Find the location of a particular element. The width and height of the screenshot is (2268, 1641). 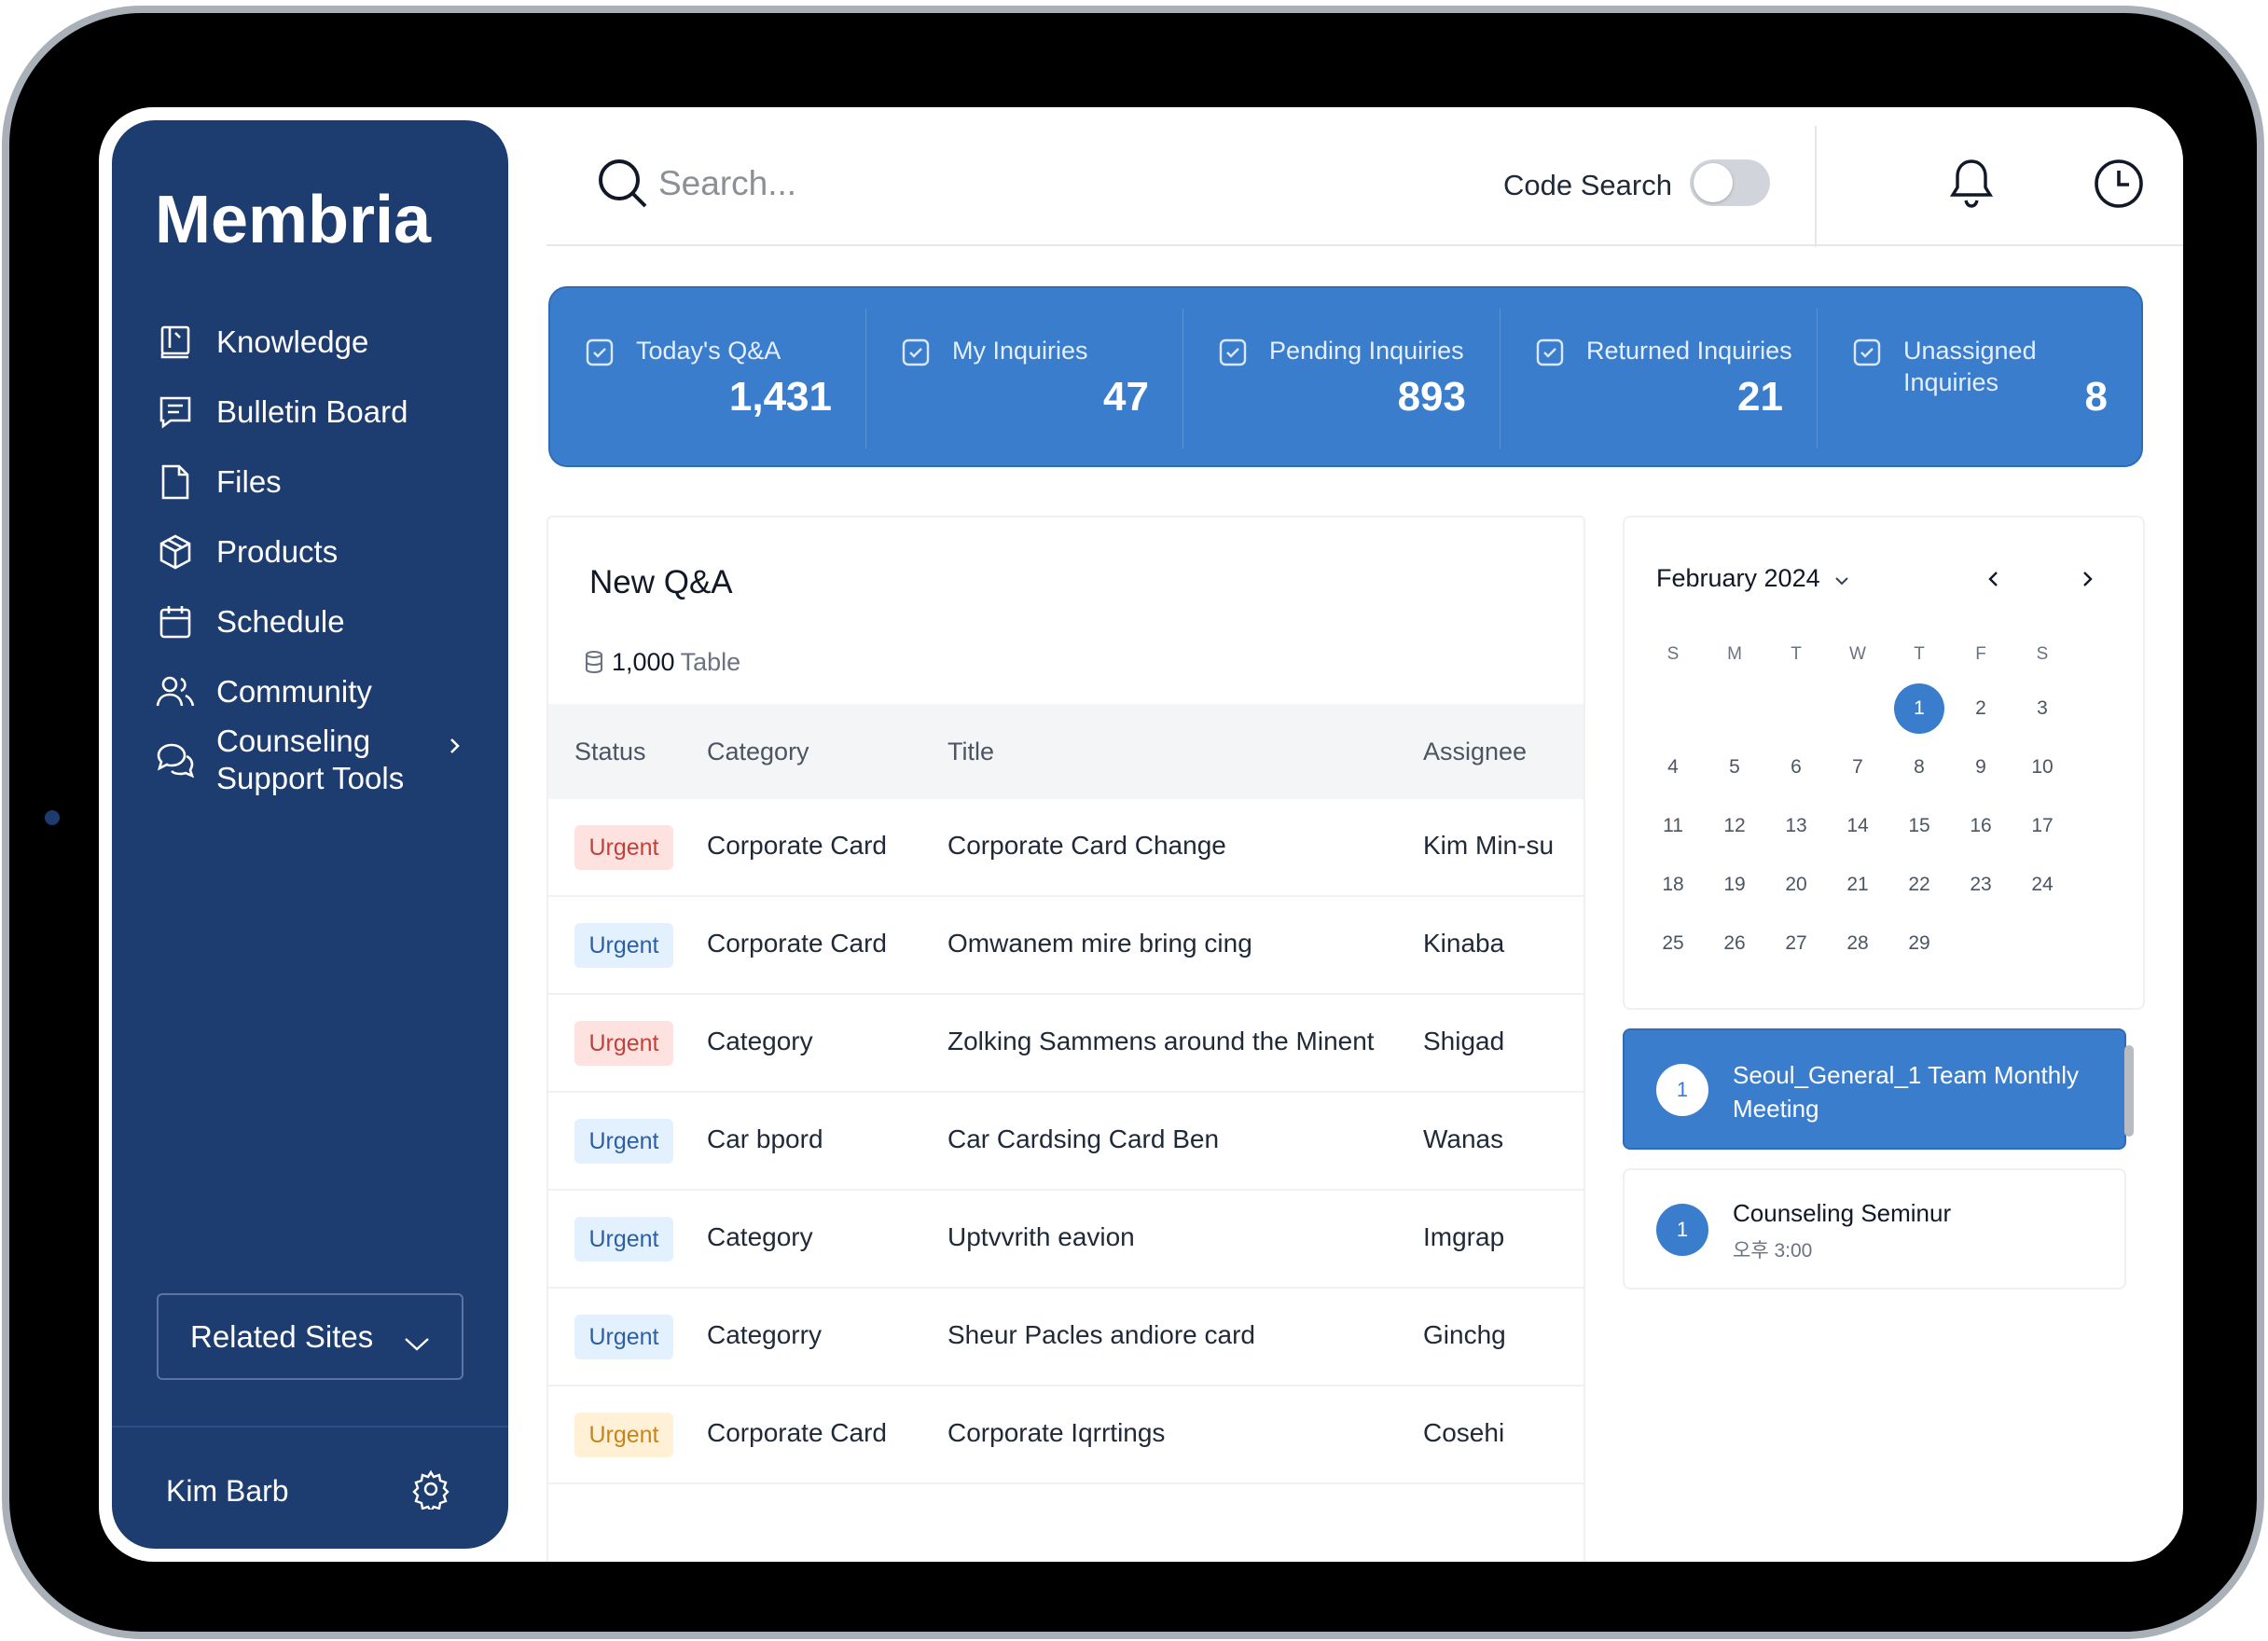

search-icon is located at coordinates (623, 184).